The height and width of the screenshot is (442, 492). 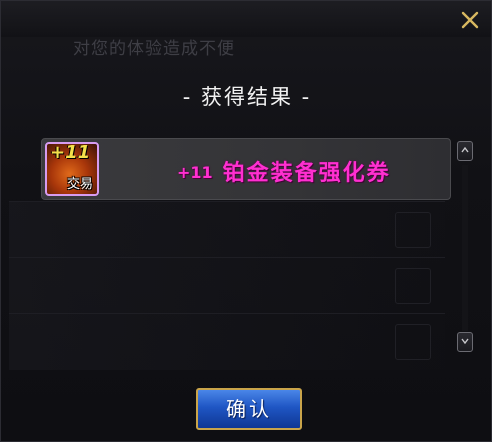 I want to click on dialog-titlebar: 对您的体验造成不便, so click(x=246, y=30).